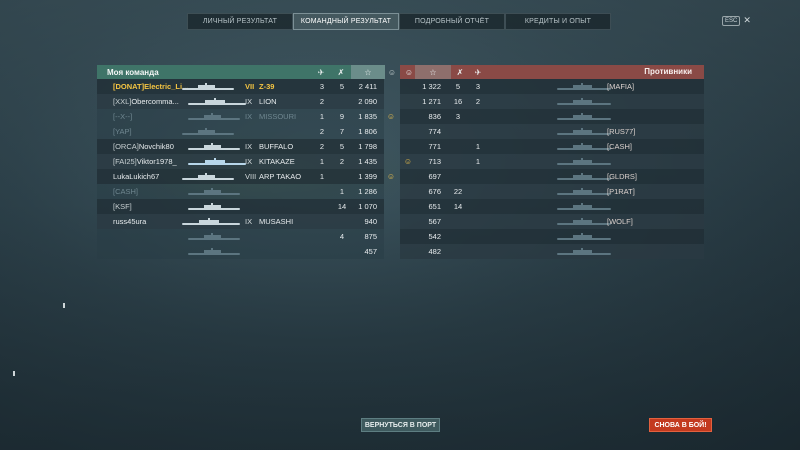 The image size is (800, 450). Describe the element at coordinates (434, 221) in the screenshot. I see `enemy-experience: 567` at that location.